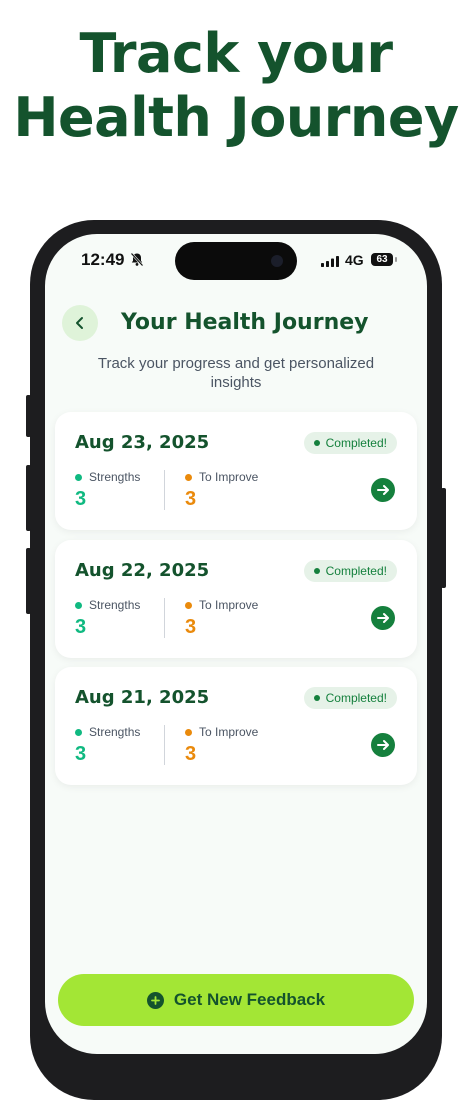 This screenshot has height=1100, width=472. Describe the element at coordinates (245, 322) in the screenshot. I see `page-title: Your Health Journey` at that location.